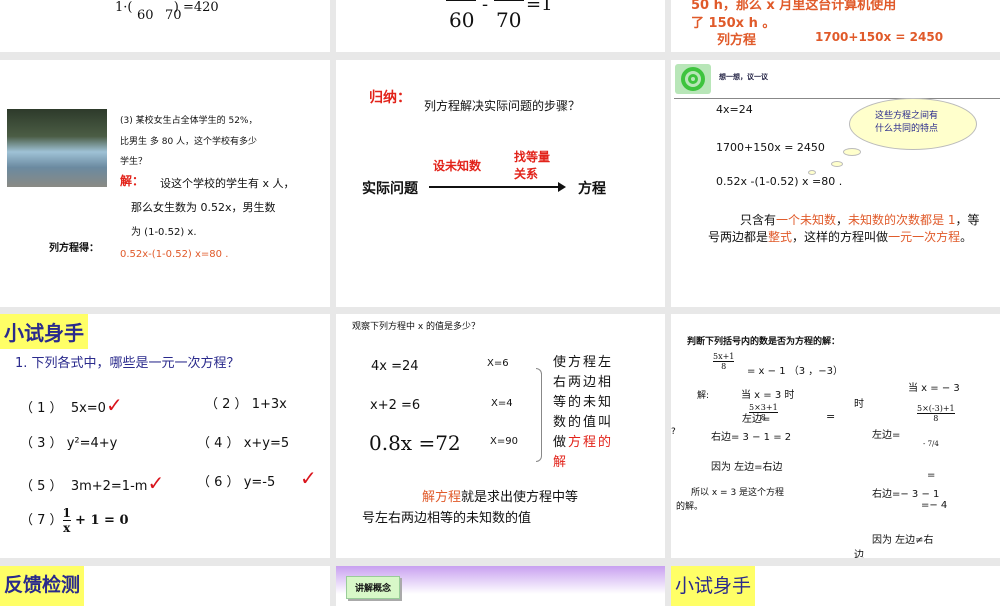 The width and height of the screenshot is (1000, 606). I want to click on text: 边, so click(859, 554).